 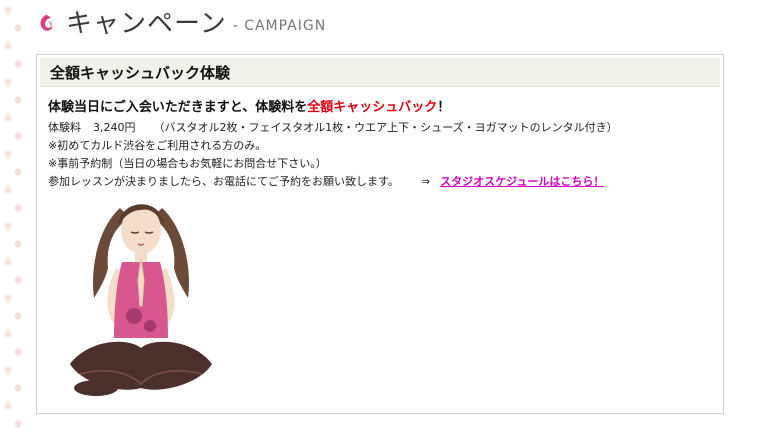 What do you see at coordinates (372, 107) in the screenshot?
I see `lead-highlight: 全額キャッシュバック` at bounding box center [372, 107].